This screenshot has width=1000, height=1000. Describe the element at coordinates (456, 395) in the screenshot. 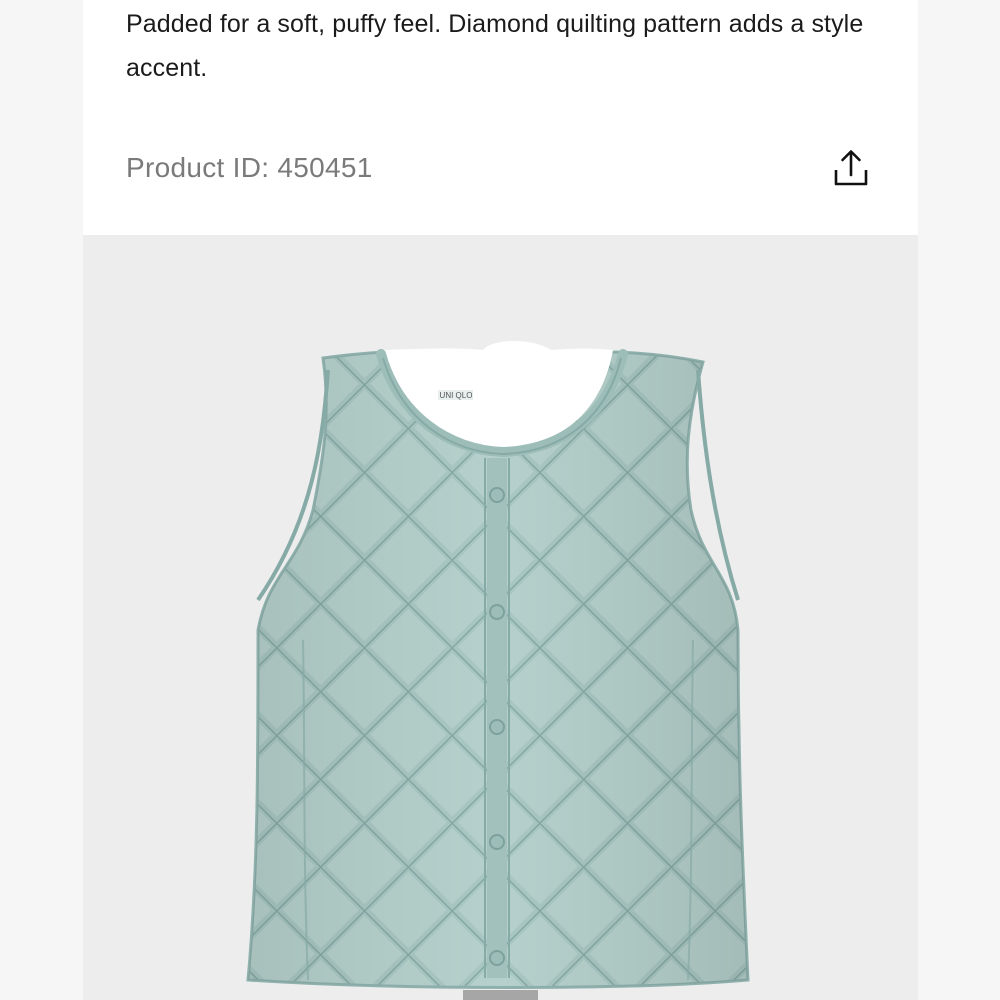

I see `brand-label: UNI QLO` at that location.